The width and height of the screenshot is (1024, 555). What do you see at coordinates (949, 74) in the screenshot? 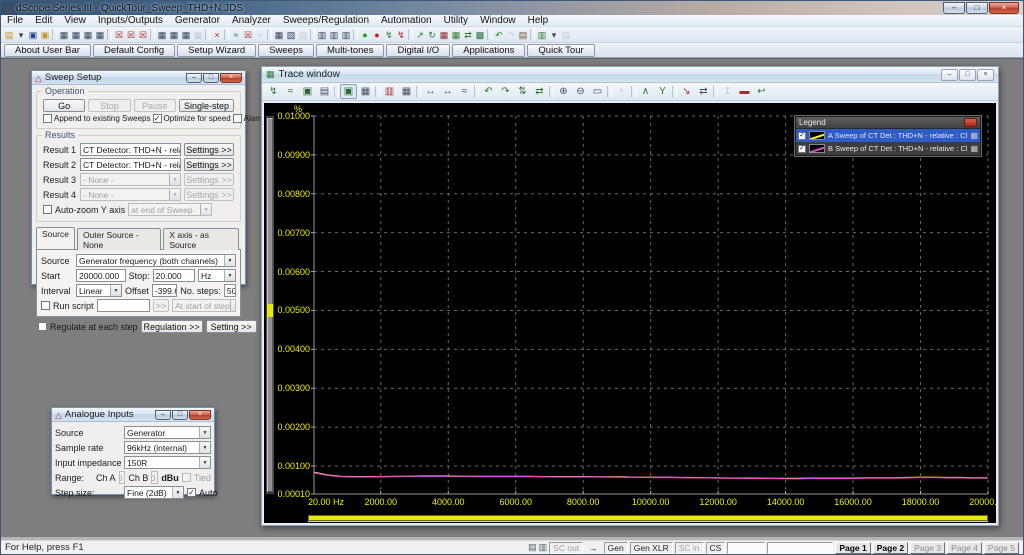
I see `trace-minimize-button: –` at bounding box center [949, 74].